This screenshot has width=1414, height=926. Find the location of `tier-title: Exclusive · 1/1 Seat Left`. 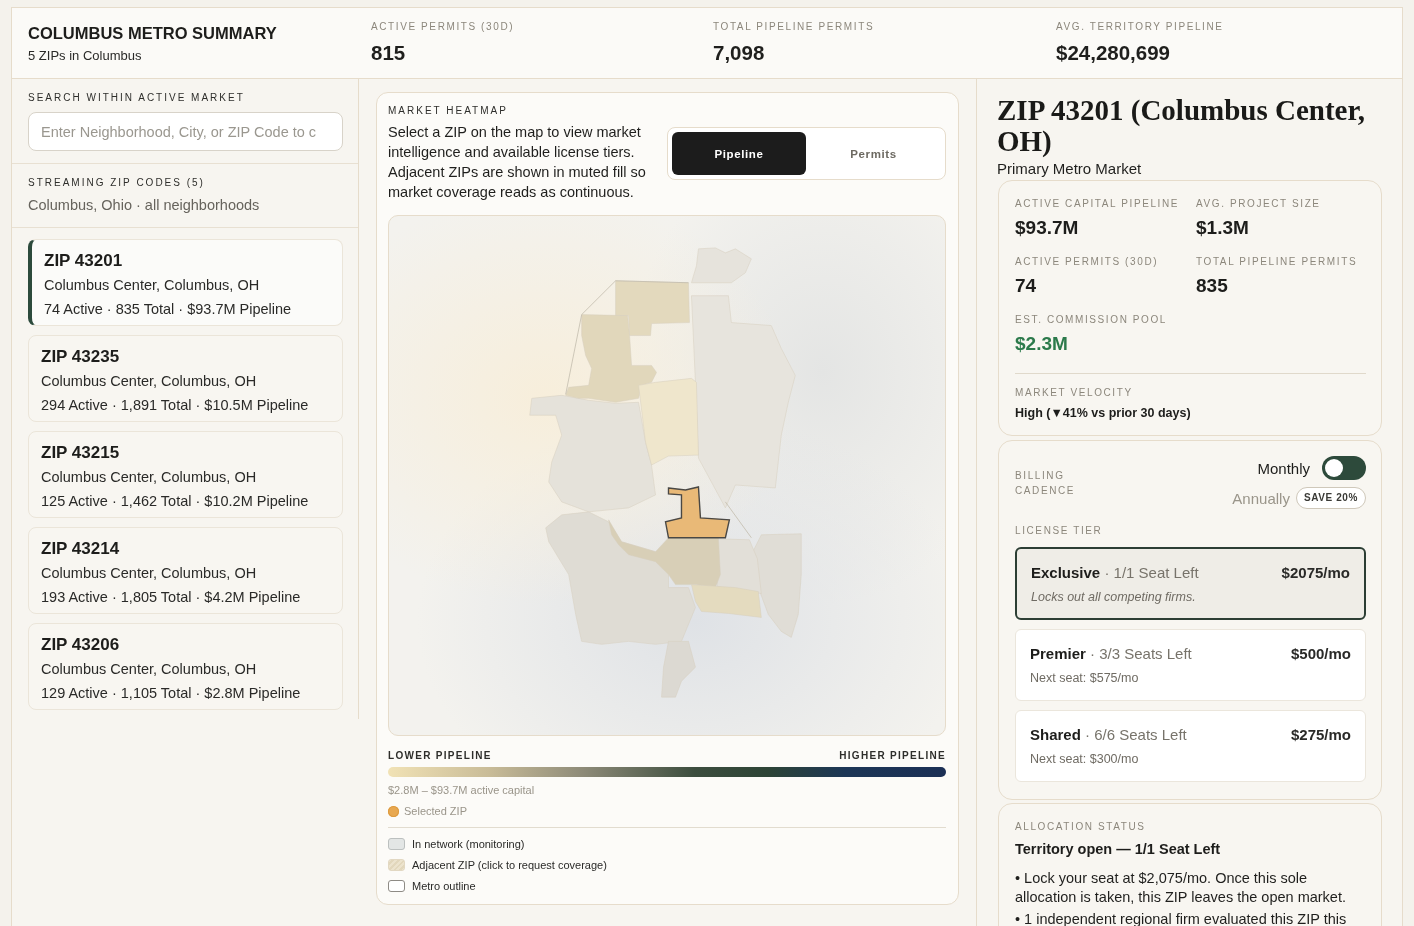

tier-title: Exclusive · 1/1 Seat Left is located at coordinates (1115, 573).